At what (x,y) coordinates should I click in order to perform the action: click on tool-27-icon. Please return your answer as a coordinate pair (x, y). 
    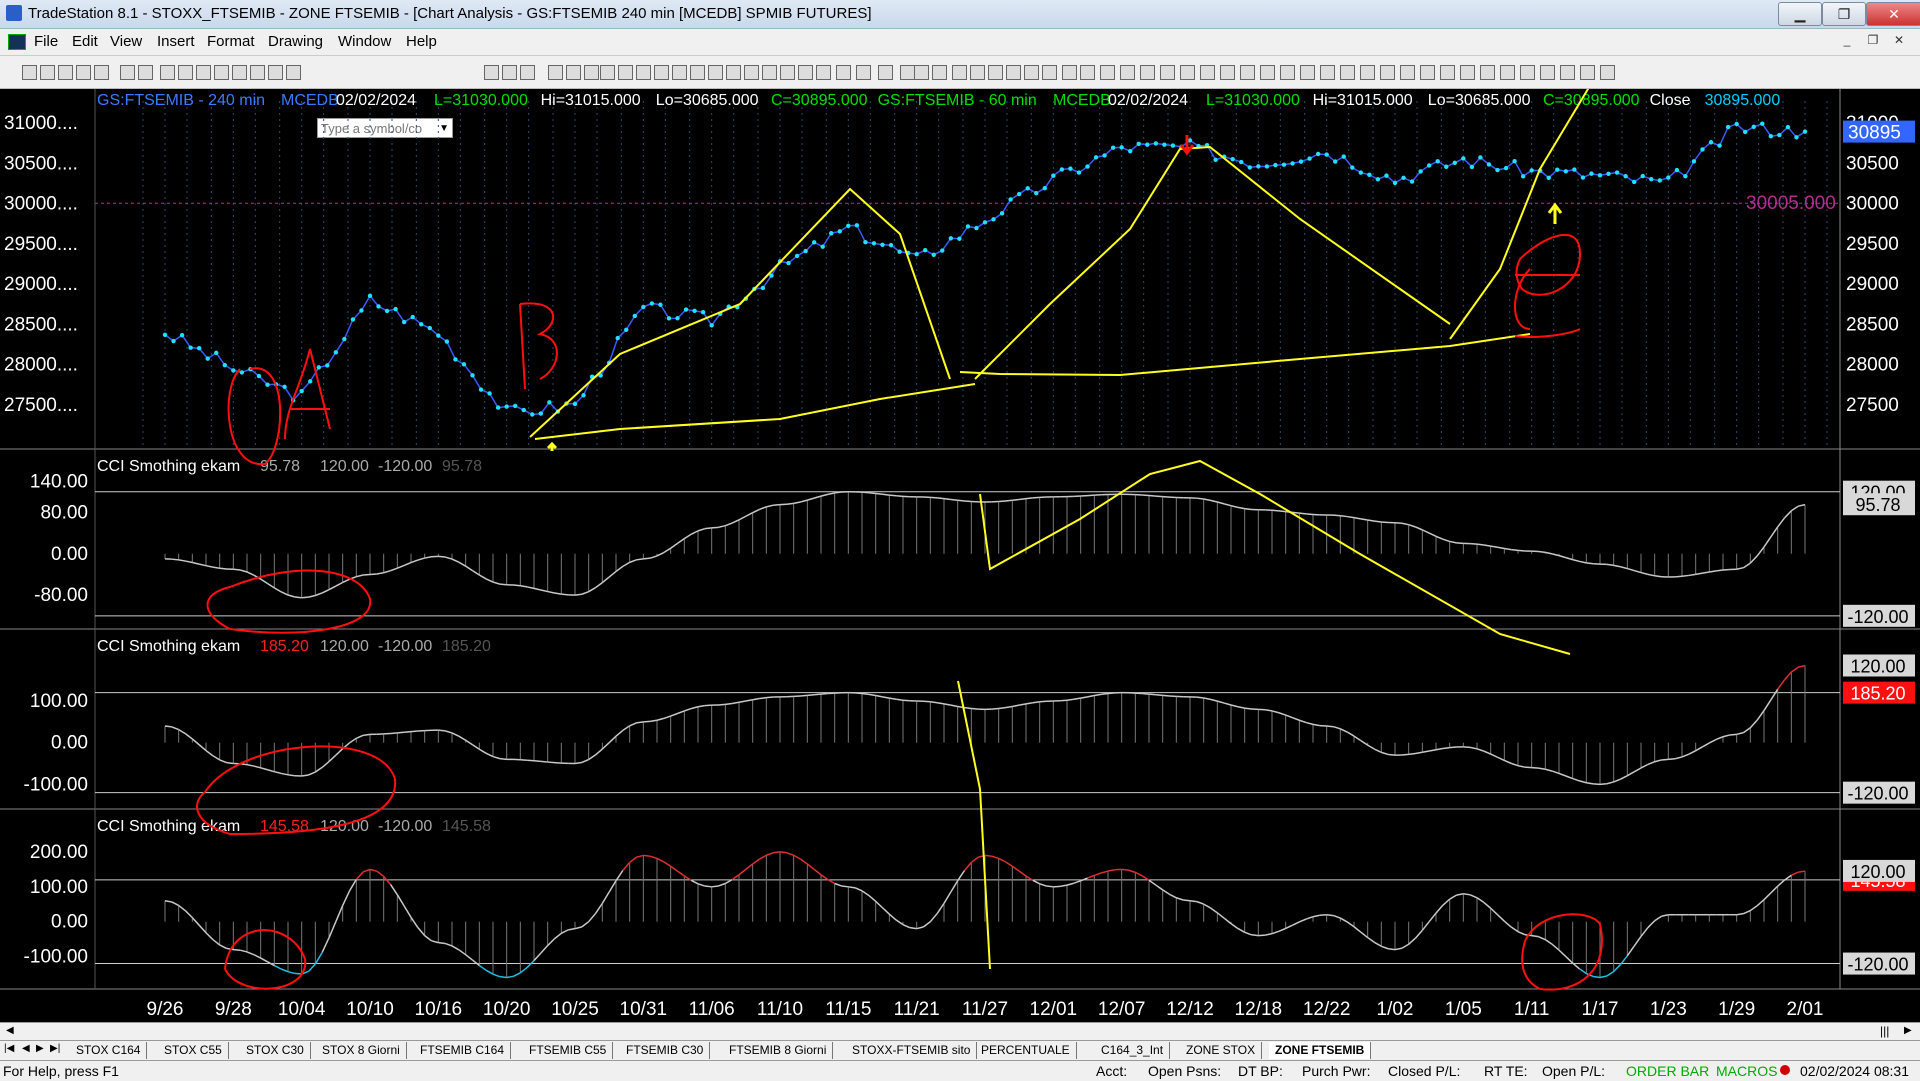
    Looking at the image, I should click on (715, 72).